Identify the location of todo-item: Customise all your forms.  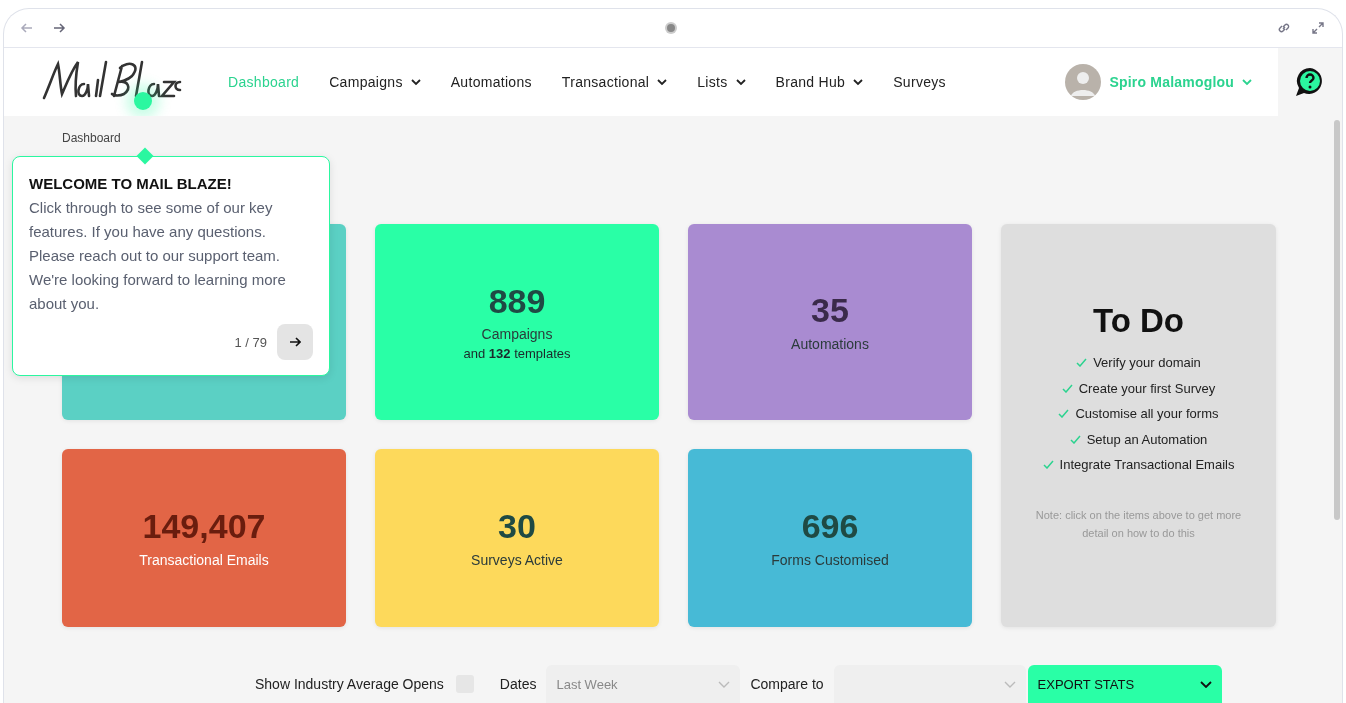
(1138, 414).